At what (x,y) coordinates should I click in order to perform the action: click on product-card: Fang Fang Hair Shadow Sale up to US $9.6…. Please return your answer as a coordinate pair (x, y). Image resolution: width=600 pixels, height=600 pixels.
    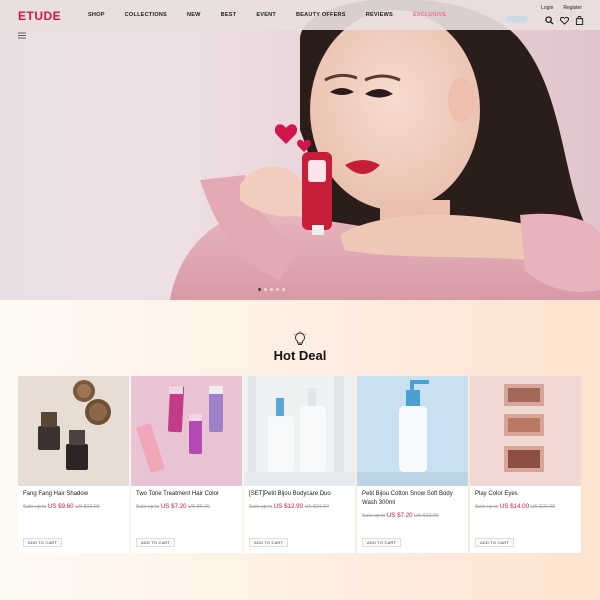
    Looking at the image, I should click on (73, 464).